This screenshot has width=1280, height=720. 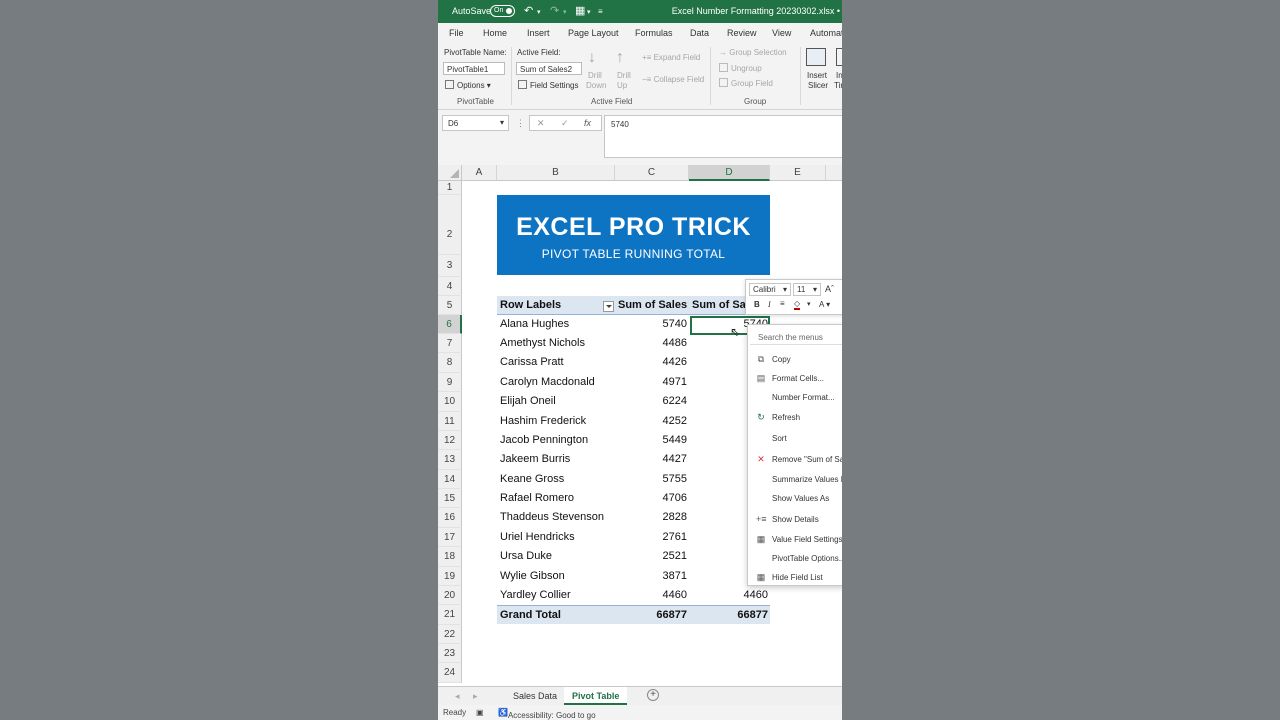 I want to click on row-header-17: 17, so click(x=450, y=537).